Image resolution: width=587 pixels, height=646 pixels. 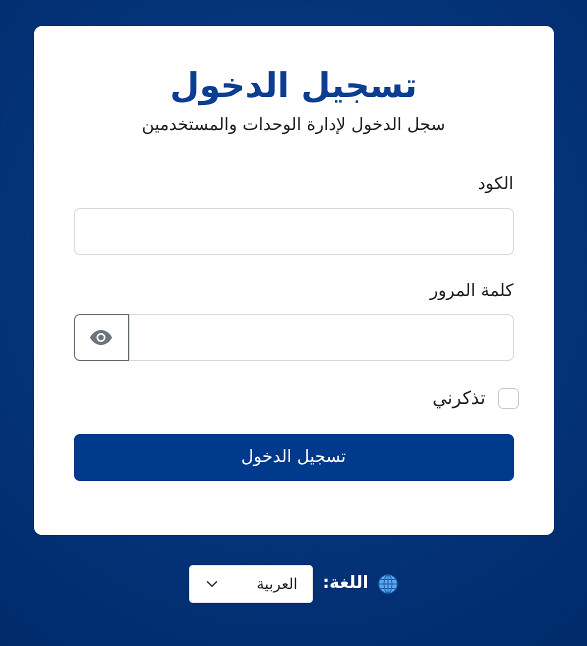 What do you see at coordinates (388, 584) in the screenshot?
I see `globe-icon` at bounding box center [388, 584].